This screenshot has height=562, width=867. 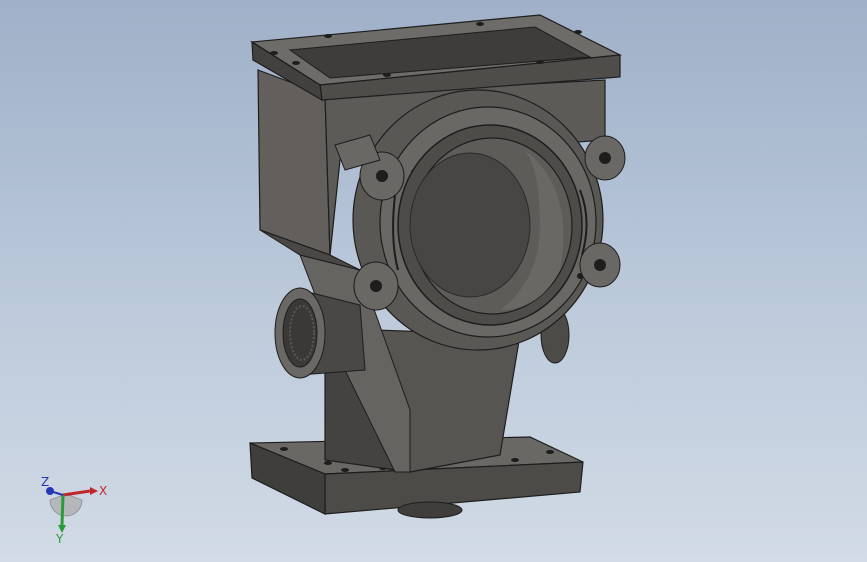 What do you see at coordinates (62, 510) in the screenshot?
I see `y-axis-line` at bounding box center [62, 510].